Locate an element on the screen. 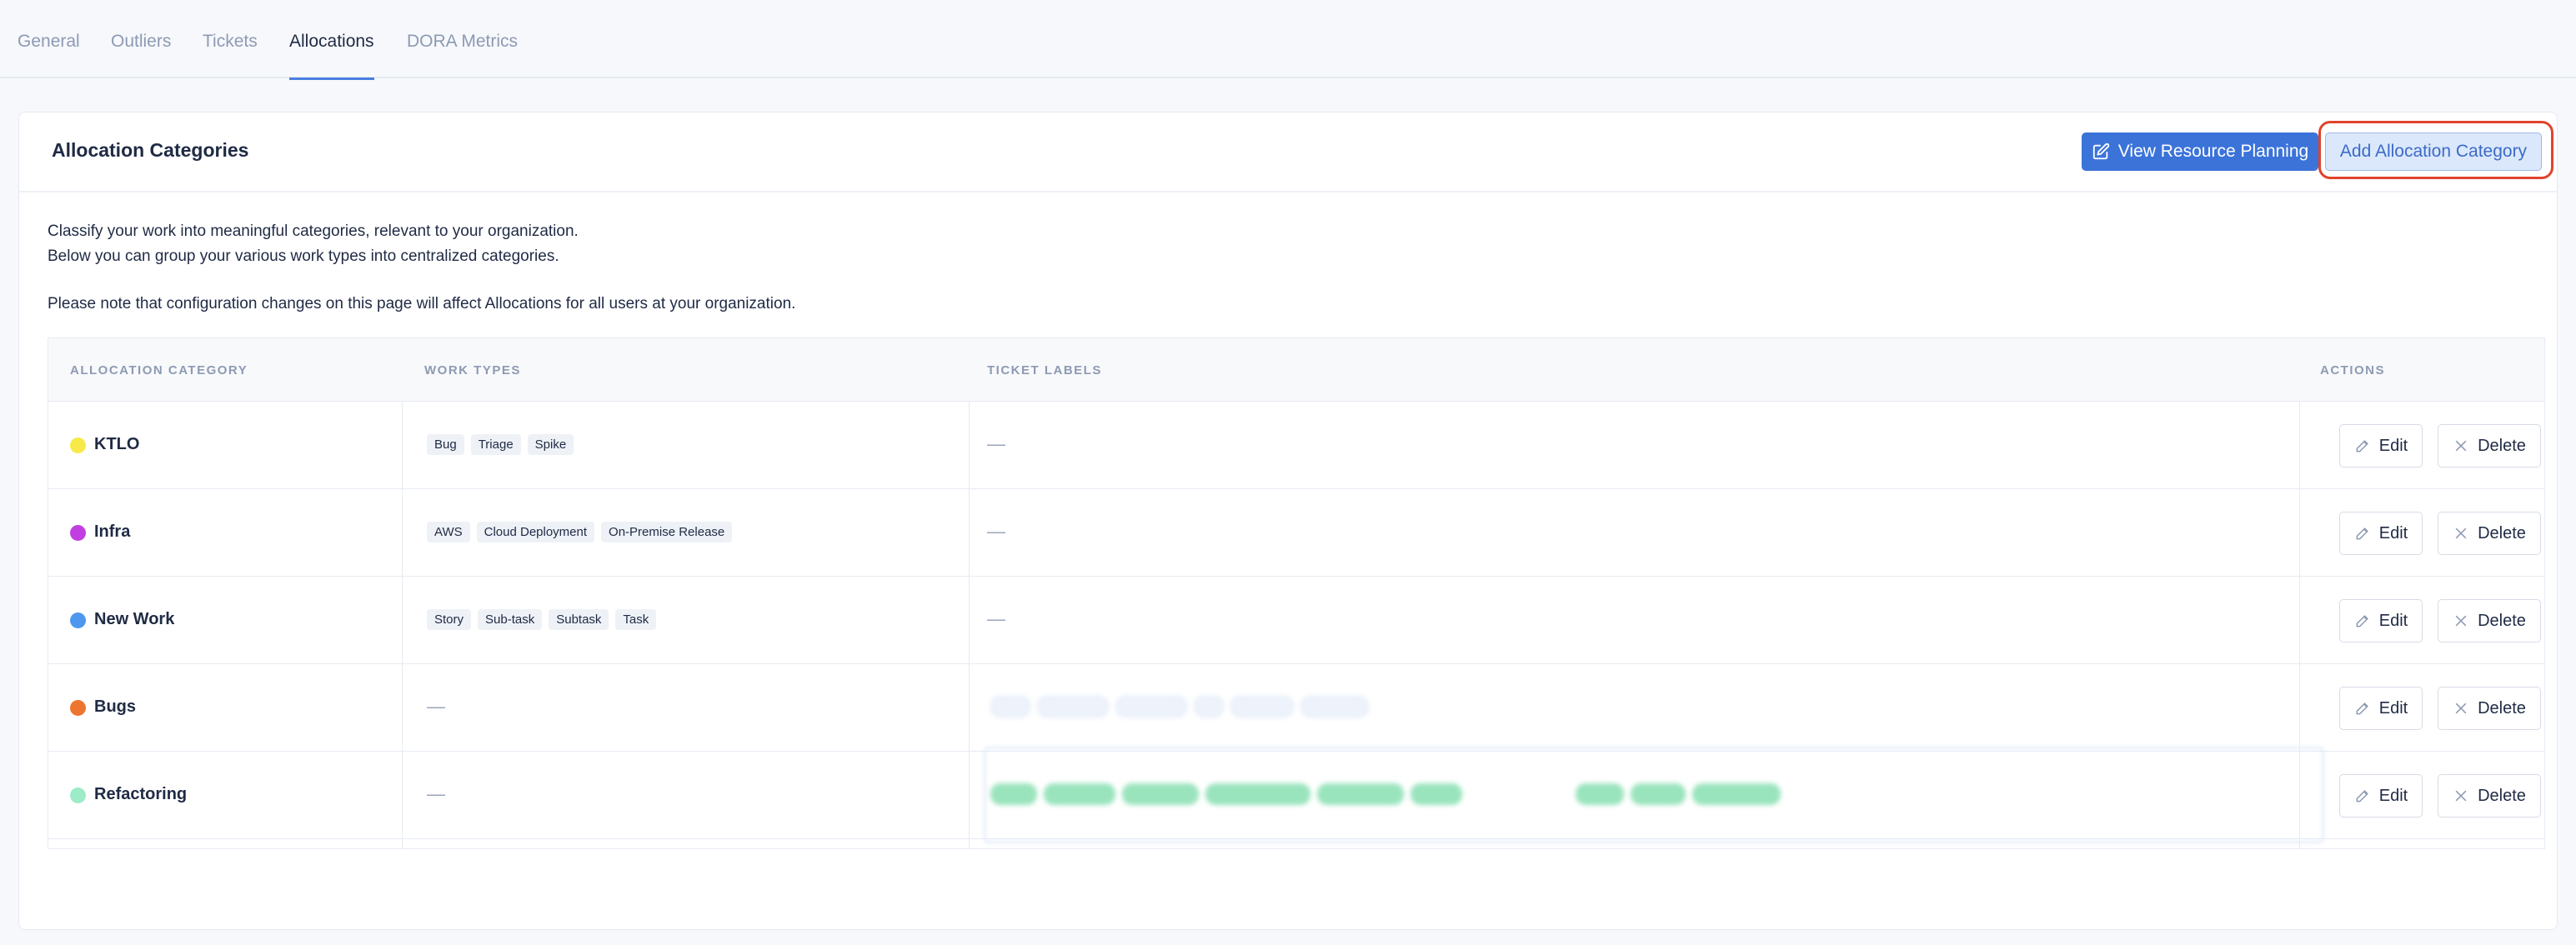 The height and width of the screenshot is (945, 2576). work-type-chip: Bug is located at coordinates (445, 444).